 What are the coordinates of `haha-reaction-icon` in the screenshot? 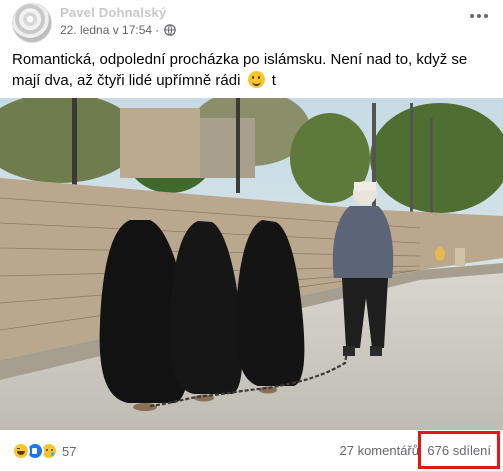 It's located at (21, 451).